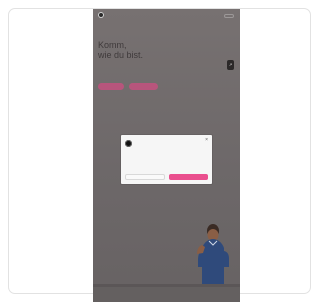 The image size is (320, 302). I want to click on hero-cta-group, so click(128, 86).